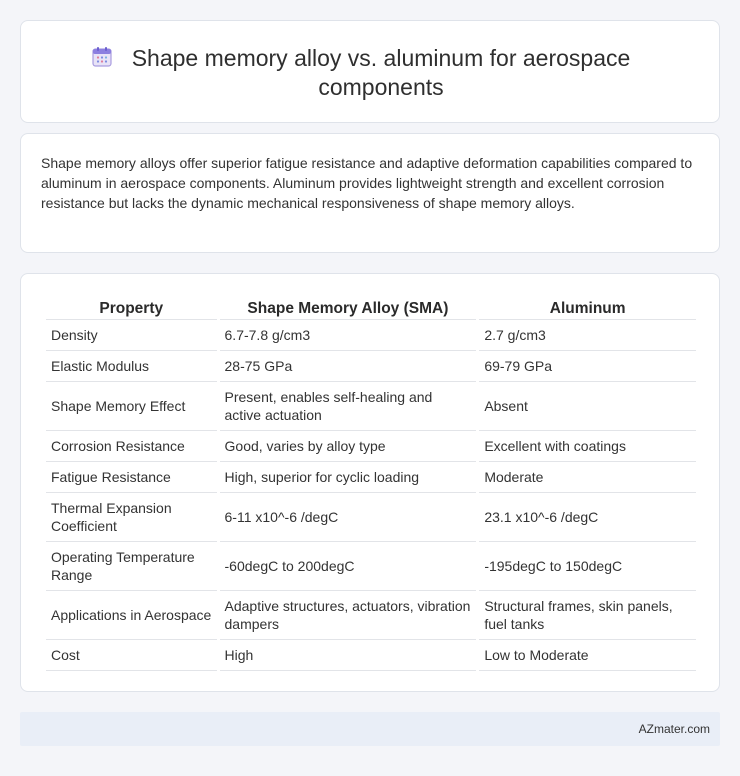 The image size is (740, 776). What do you see at coordinates (587, 335) in the screenshot?
I see `row-aluminum-value: 2.7 g/cm3` at bounding box center [587, 335].